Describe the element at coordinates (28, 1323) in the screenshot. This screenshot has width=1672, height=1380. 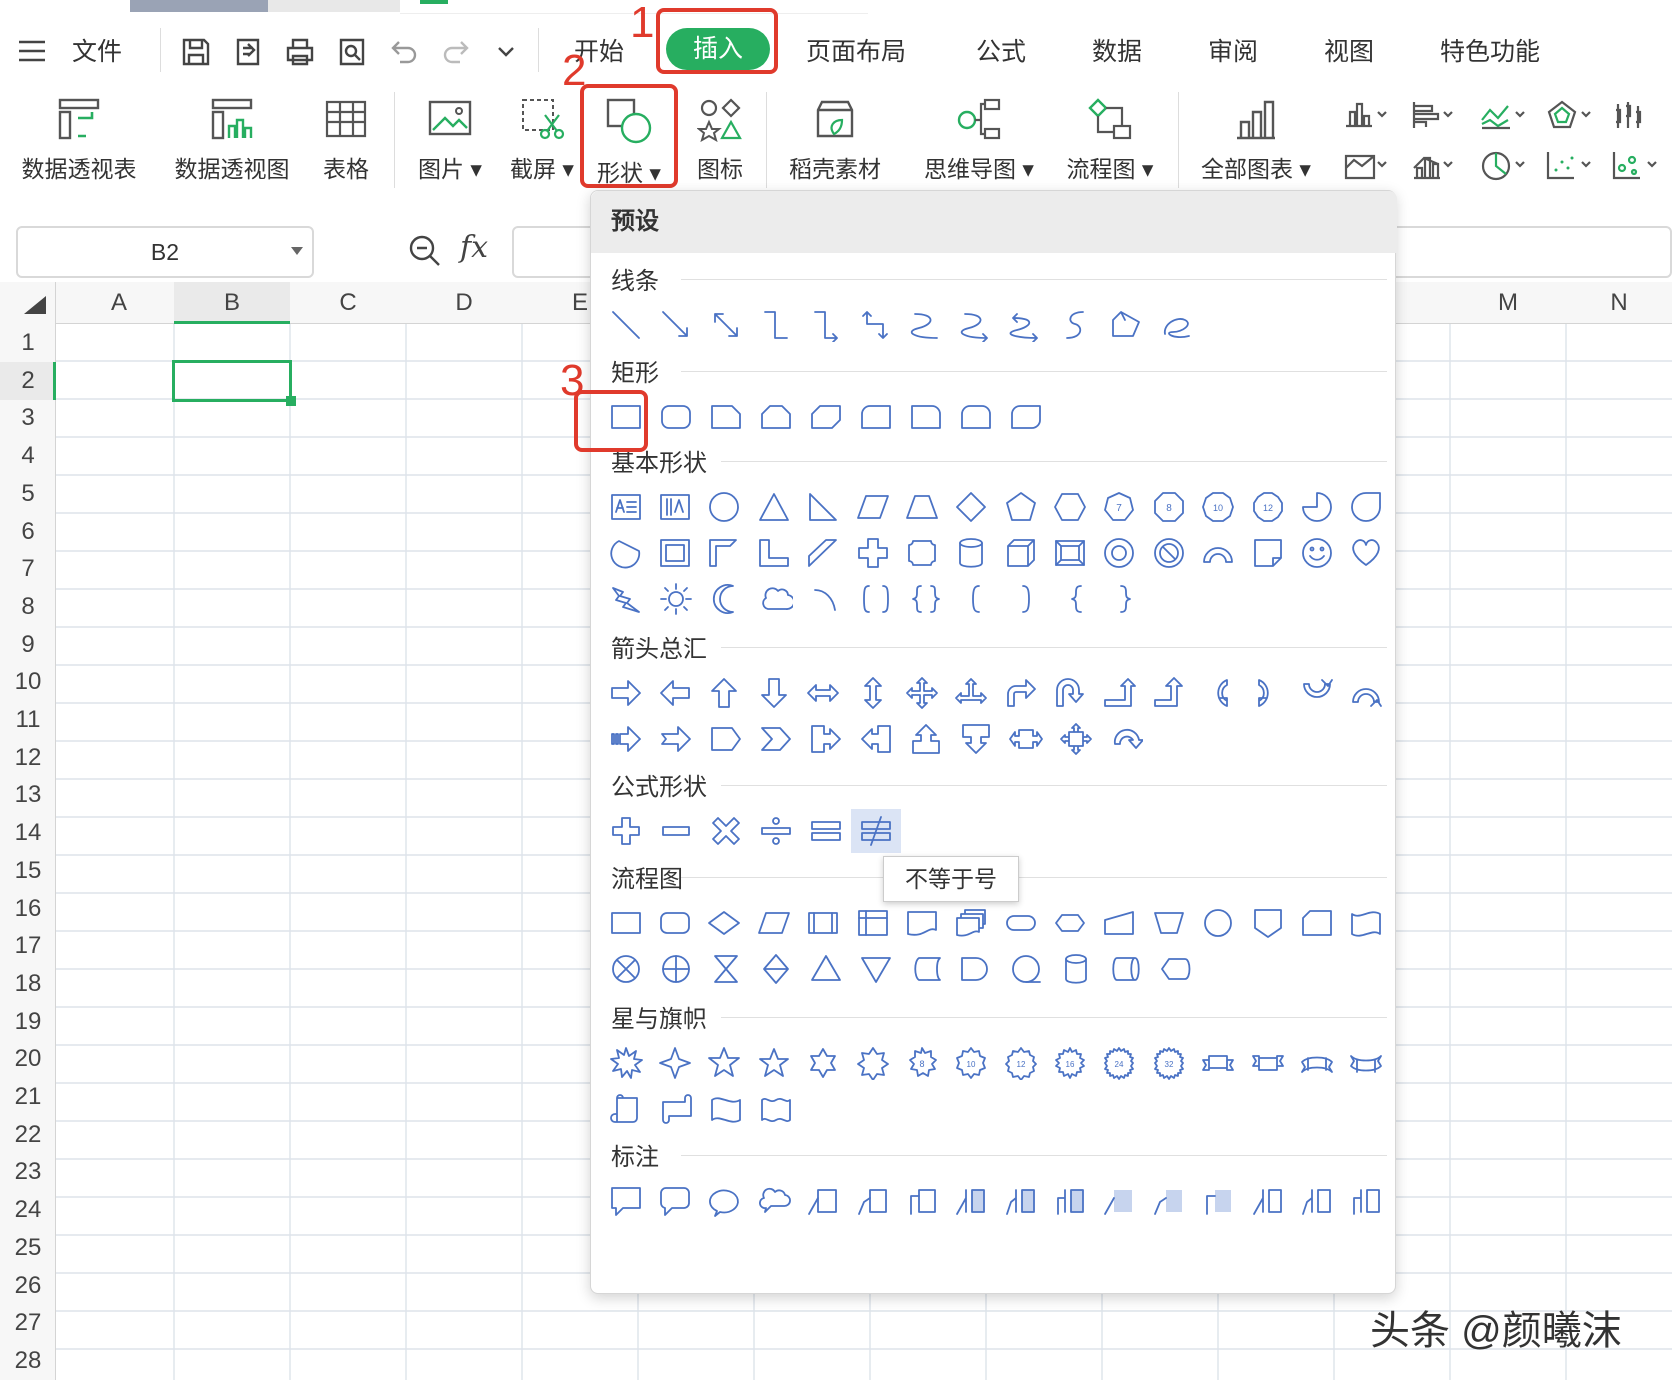
I see `row-header-27: 27` at that location.